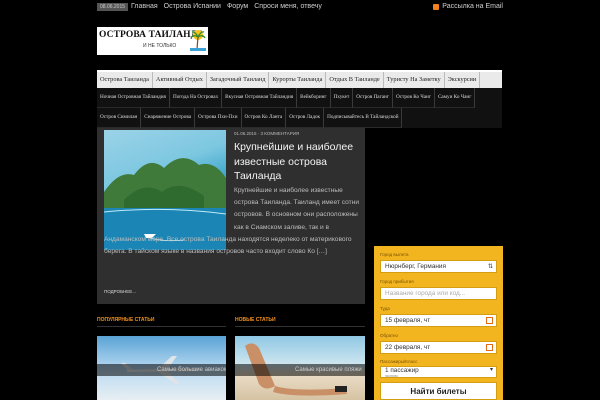 The width and height of the screenshot is (600, 400). Describe the element at coordinates (397, 281) in the screenshot. I see `to-label: Город прибытия` at that location.